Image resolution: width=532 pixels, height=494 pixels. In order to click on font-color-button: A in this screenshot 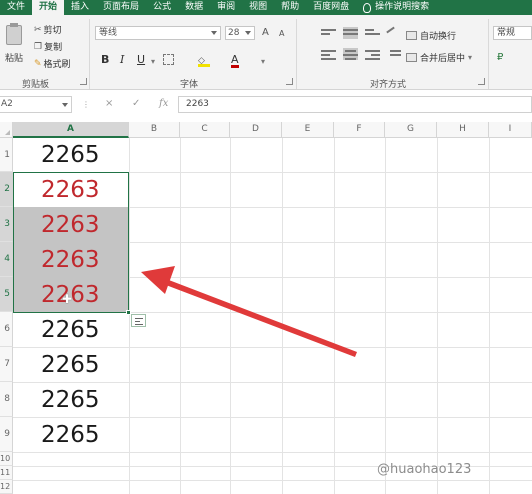, I will do `click(235, 60)`.